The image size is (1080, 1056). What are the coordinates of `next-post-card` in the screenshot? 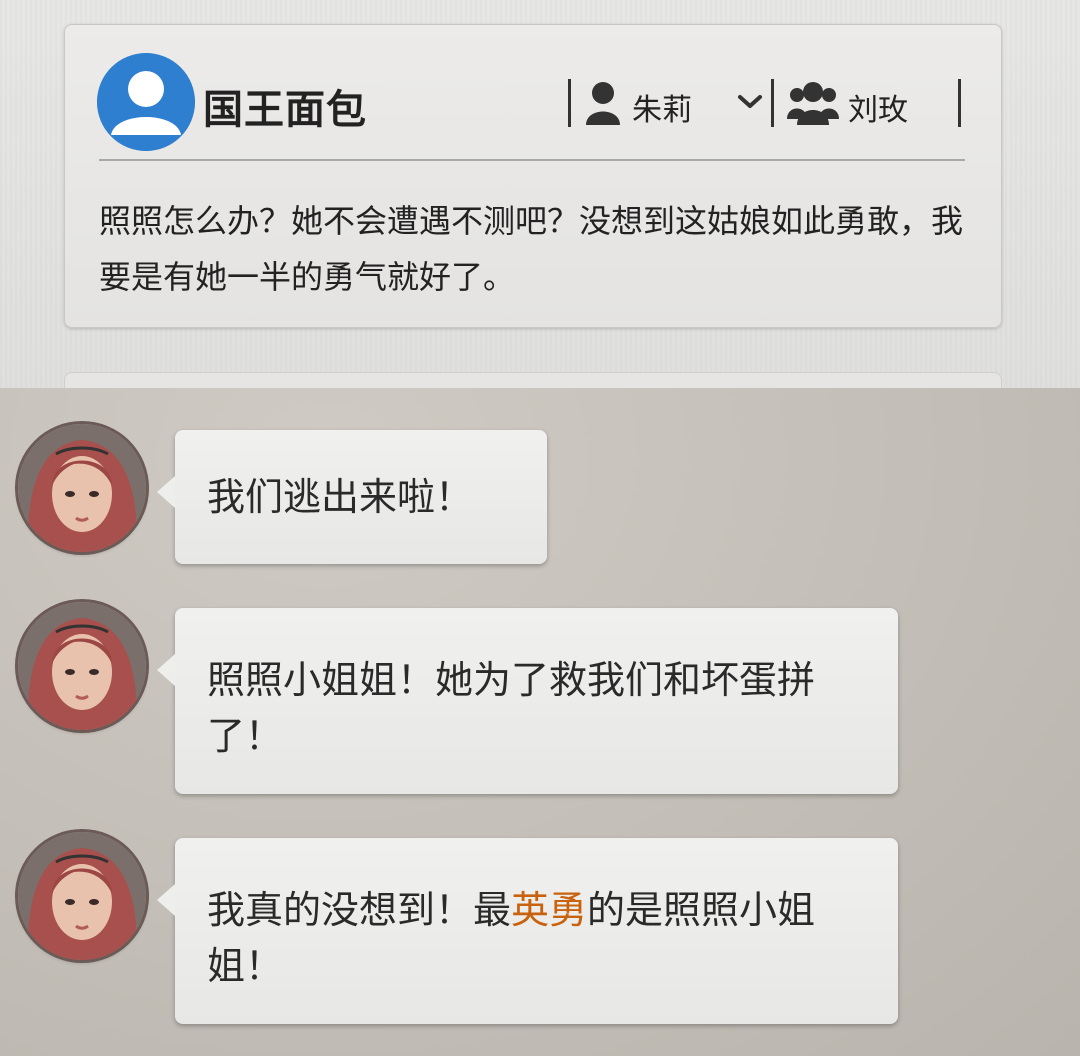 It's located at (533, 380).